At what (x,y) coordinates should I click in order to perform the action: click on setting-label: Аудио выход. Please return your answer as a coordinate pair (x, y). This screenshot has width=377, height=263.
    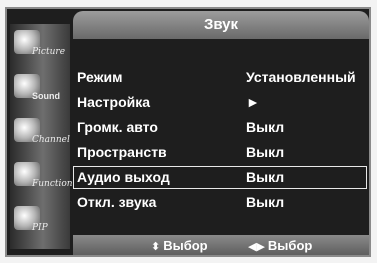
    Looking at the image, I should click on (123, 177).